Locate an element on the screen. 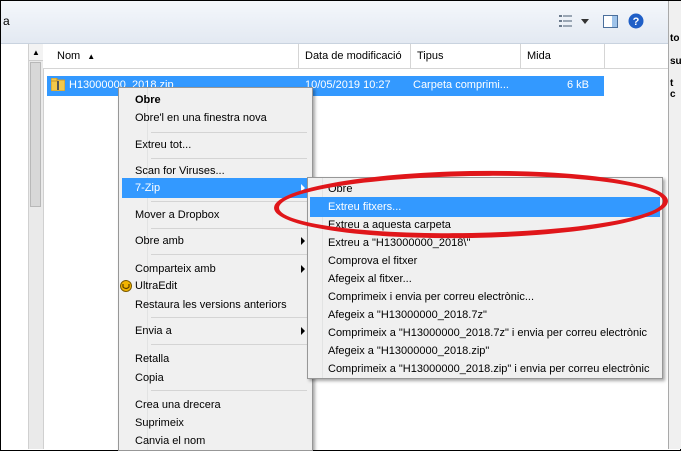 This screenshot has height=451, width=681. breadcrumb: a is located at coordinates (6, 21).